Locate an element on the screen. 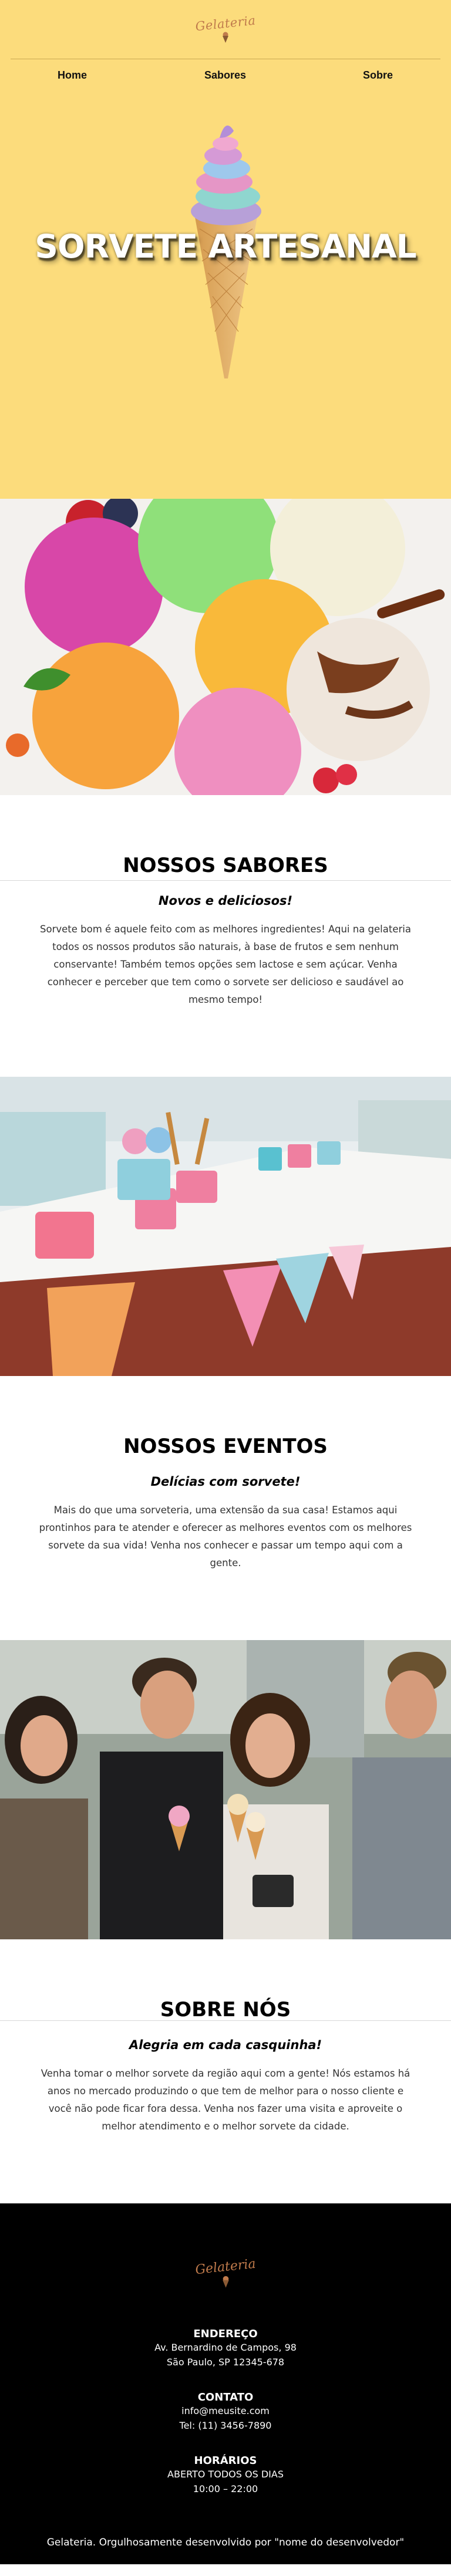  endereco-line-1: Av. Bernardino de Campos, 98 is located at coordinates (225, 2347).